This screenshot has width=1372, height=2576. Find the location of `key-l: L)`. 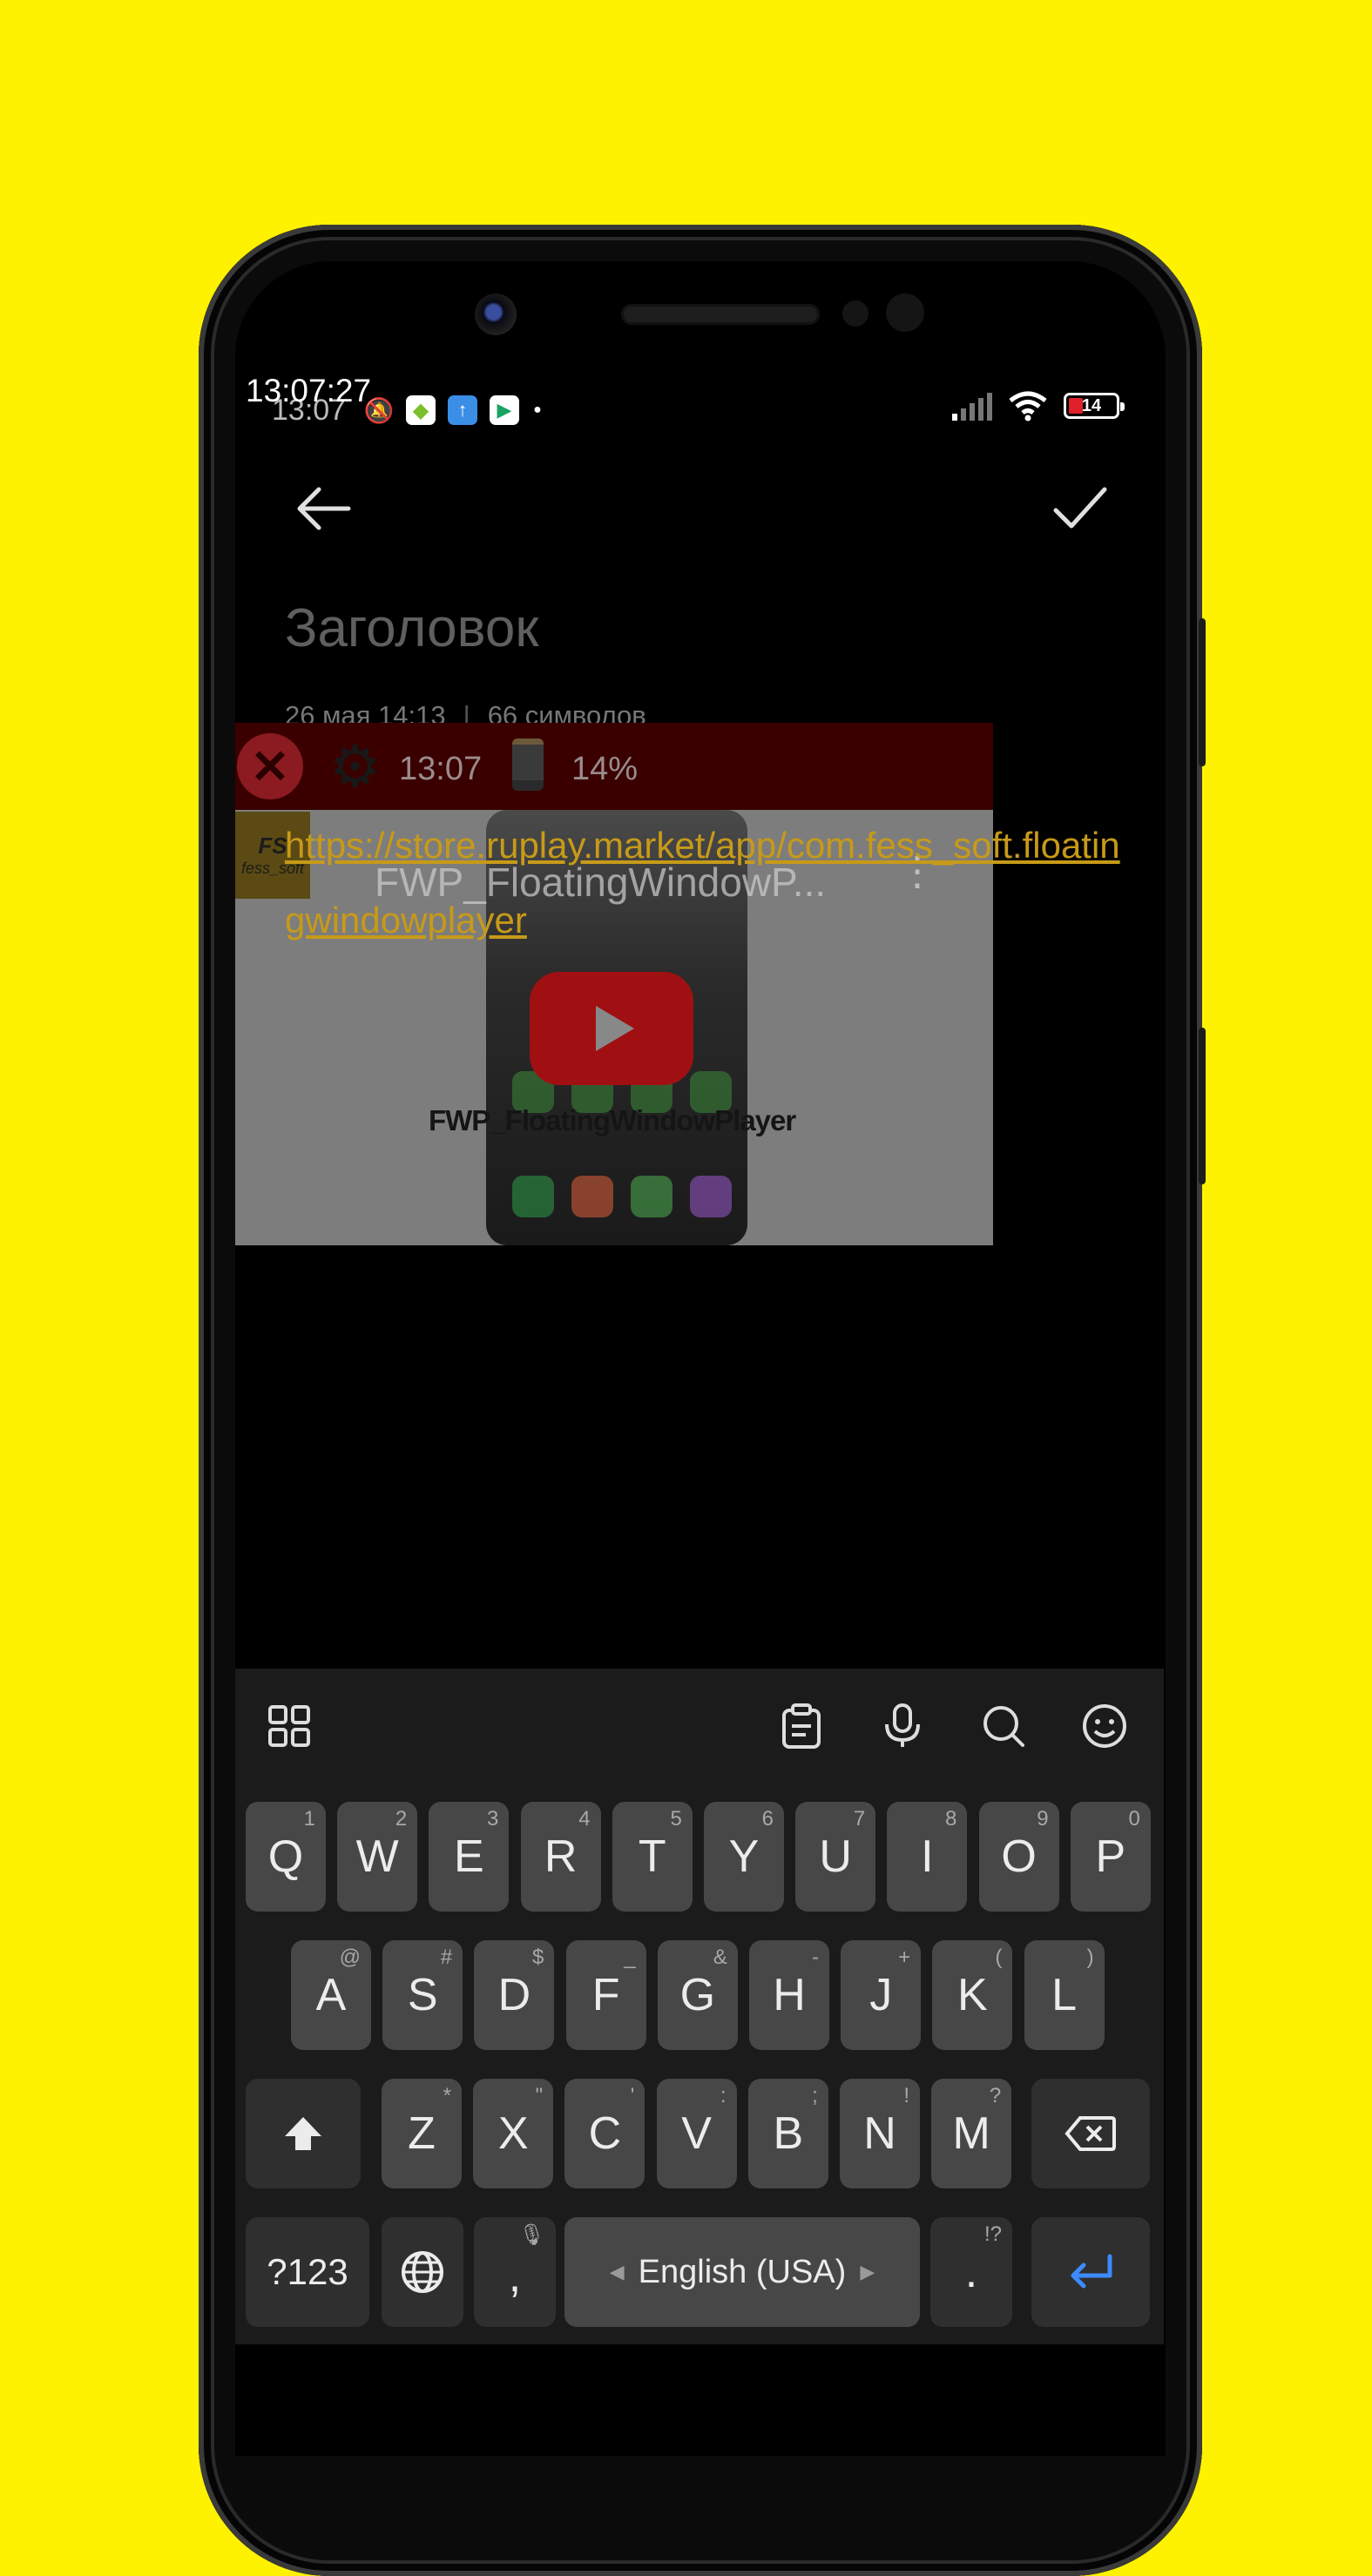

key-l: L) is located at coordinates (1064, 1995).